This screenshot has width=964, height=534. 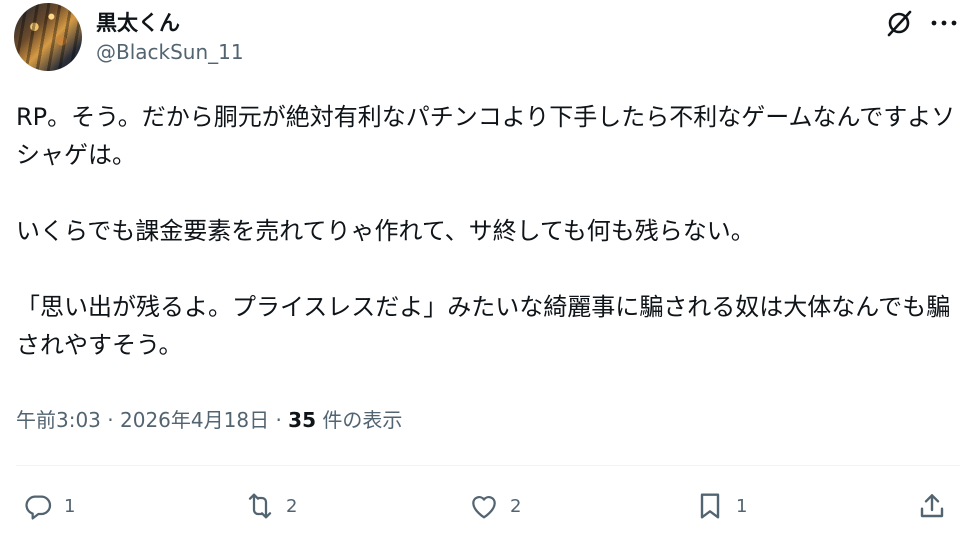 I want to click on author-display-name: 黒太くん, so click(x=138, y=22).